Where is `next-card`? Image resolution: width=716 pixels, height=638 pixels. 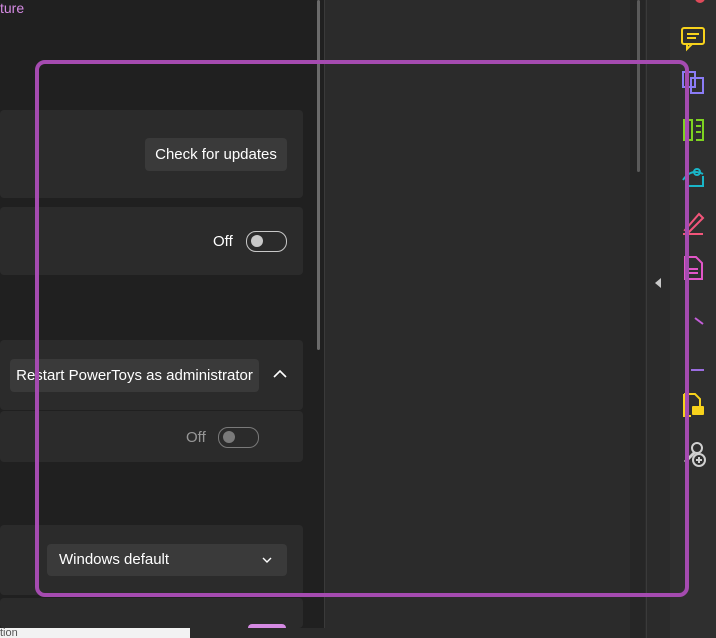 next-card is located at coordinates (151, 613).